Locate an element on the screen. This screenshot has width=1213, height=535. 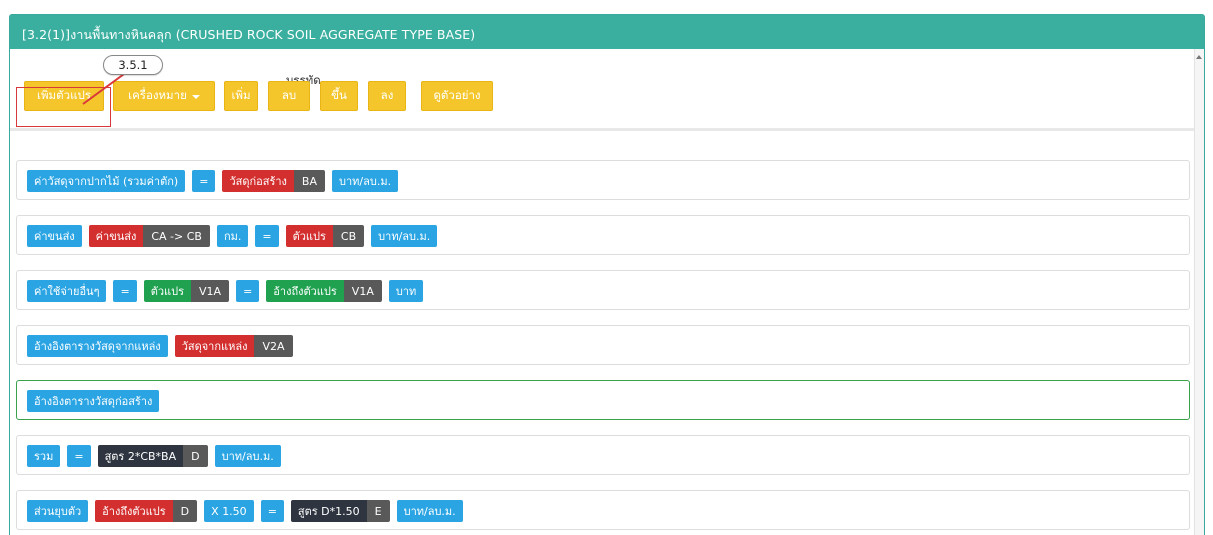
symbols-dropdown-button: เครื่องหมาย is located at coordinates (164, 96).